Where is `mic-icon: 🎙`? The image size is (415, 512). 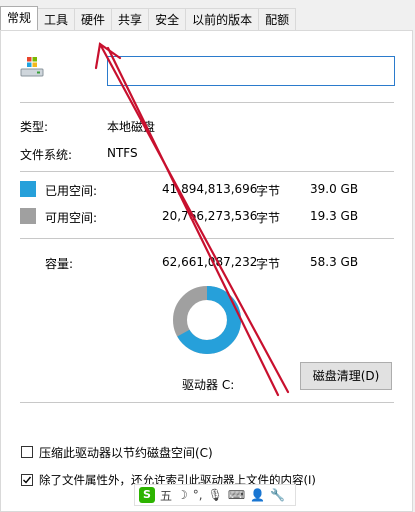 mic-icon: 🎙 is located at coordinates (215, 495).